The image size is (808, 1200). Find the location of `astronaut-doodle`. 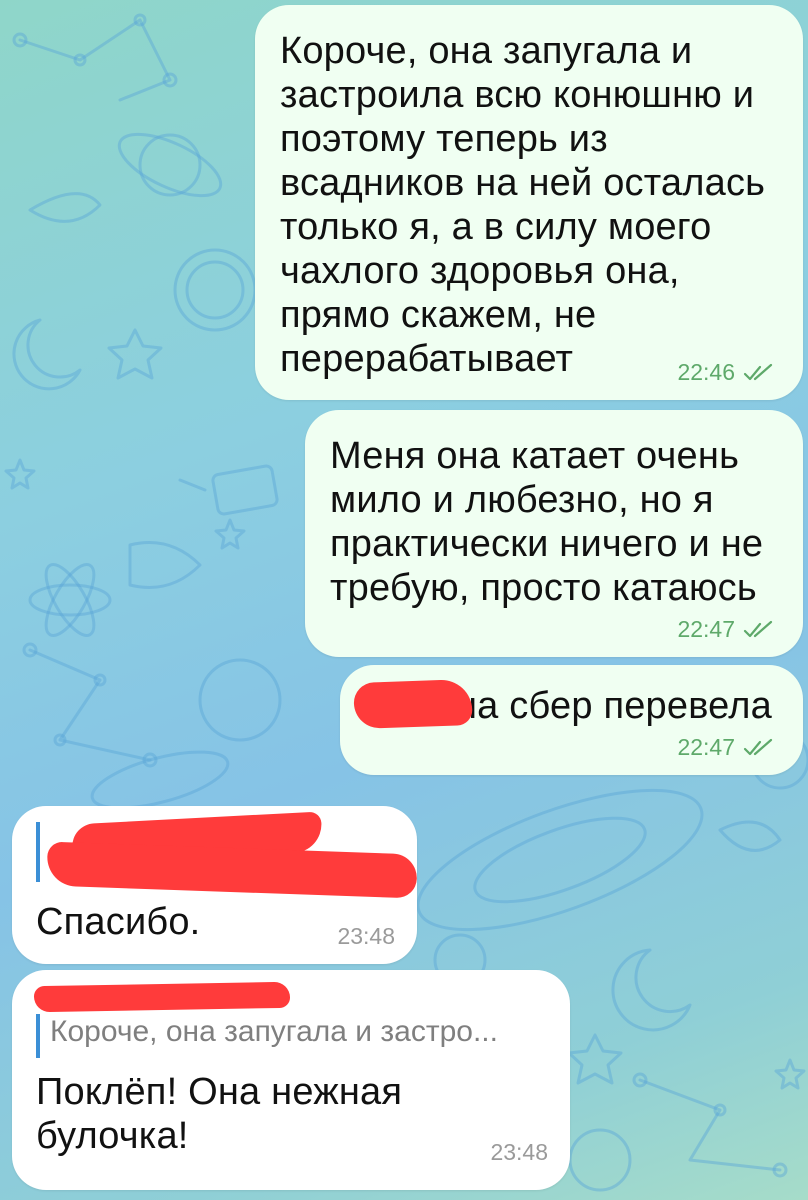

astronaut-doodle is located at coordinates (215, 290).